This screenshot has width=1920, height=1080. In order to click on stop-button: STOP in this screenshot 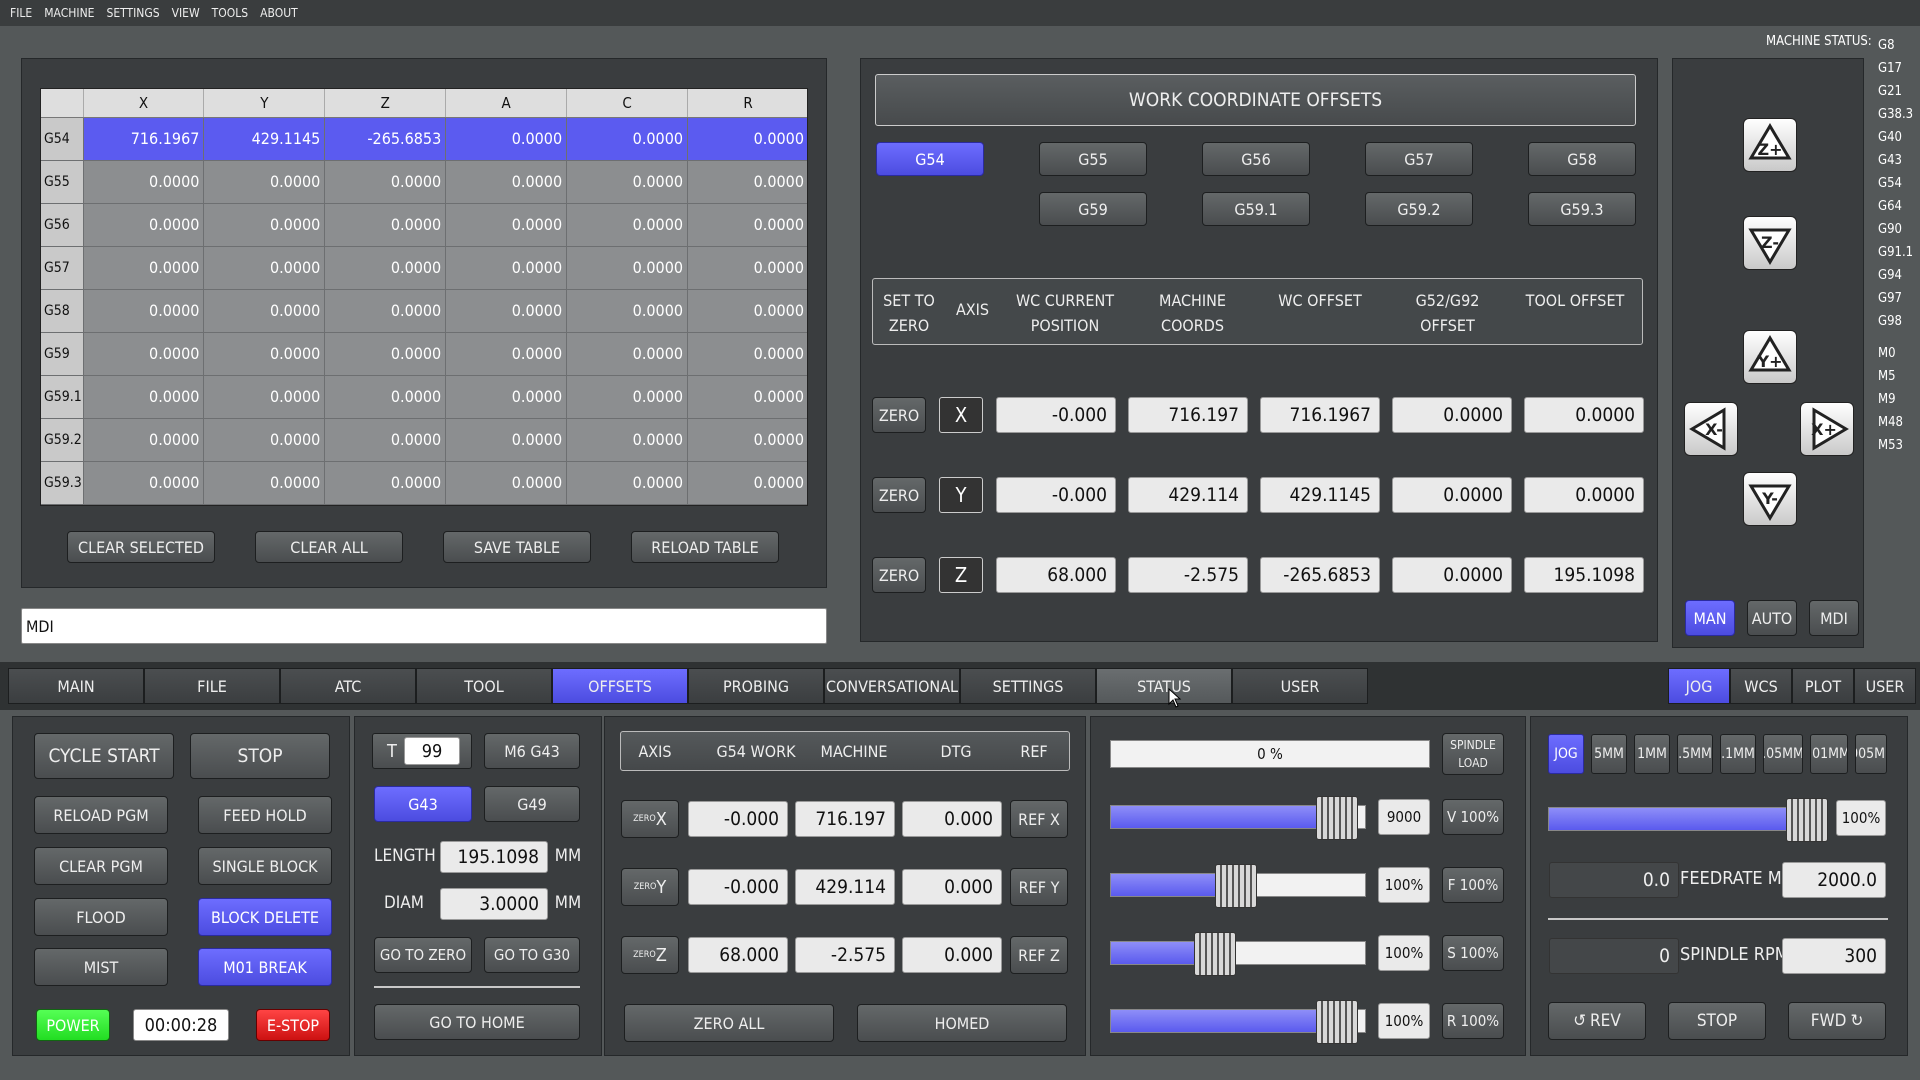, I will do `click(260, 756)`.